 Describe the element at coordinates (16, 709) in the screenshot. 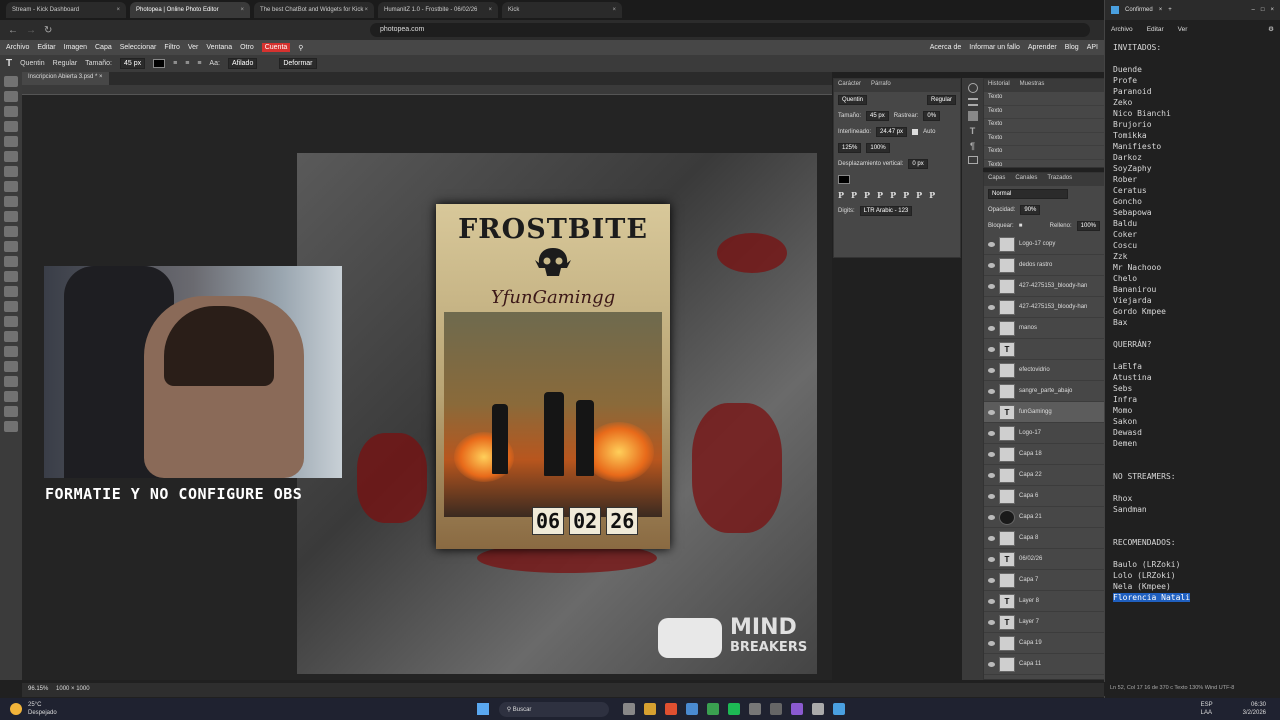

I see `weather-icon` at that location.